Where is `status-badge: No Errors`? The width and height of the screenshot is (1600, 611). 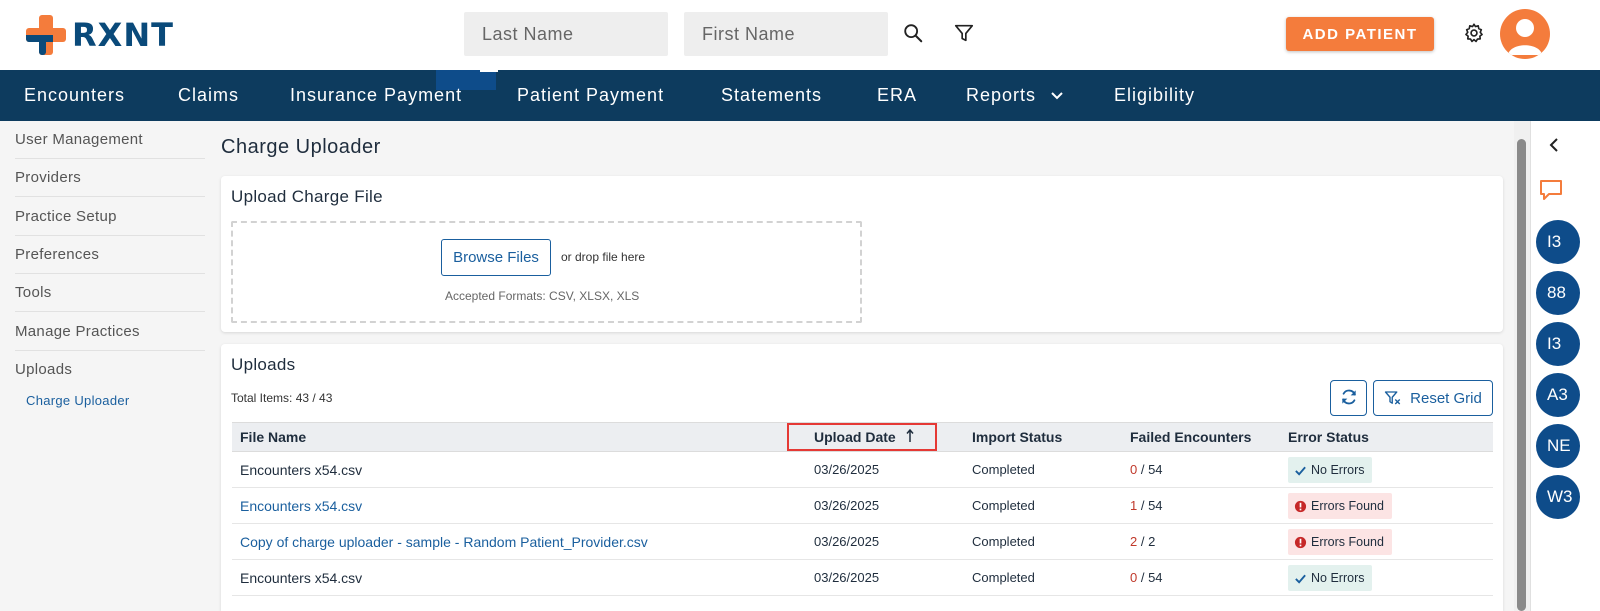
status-badge: No Errors is located at coordinates (1330, 470).